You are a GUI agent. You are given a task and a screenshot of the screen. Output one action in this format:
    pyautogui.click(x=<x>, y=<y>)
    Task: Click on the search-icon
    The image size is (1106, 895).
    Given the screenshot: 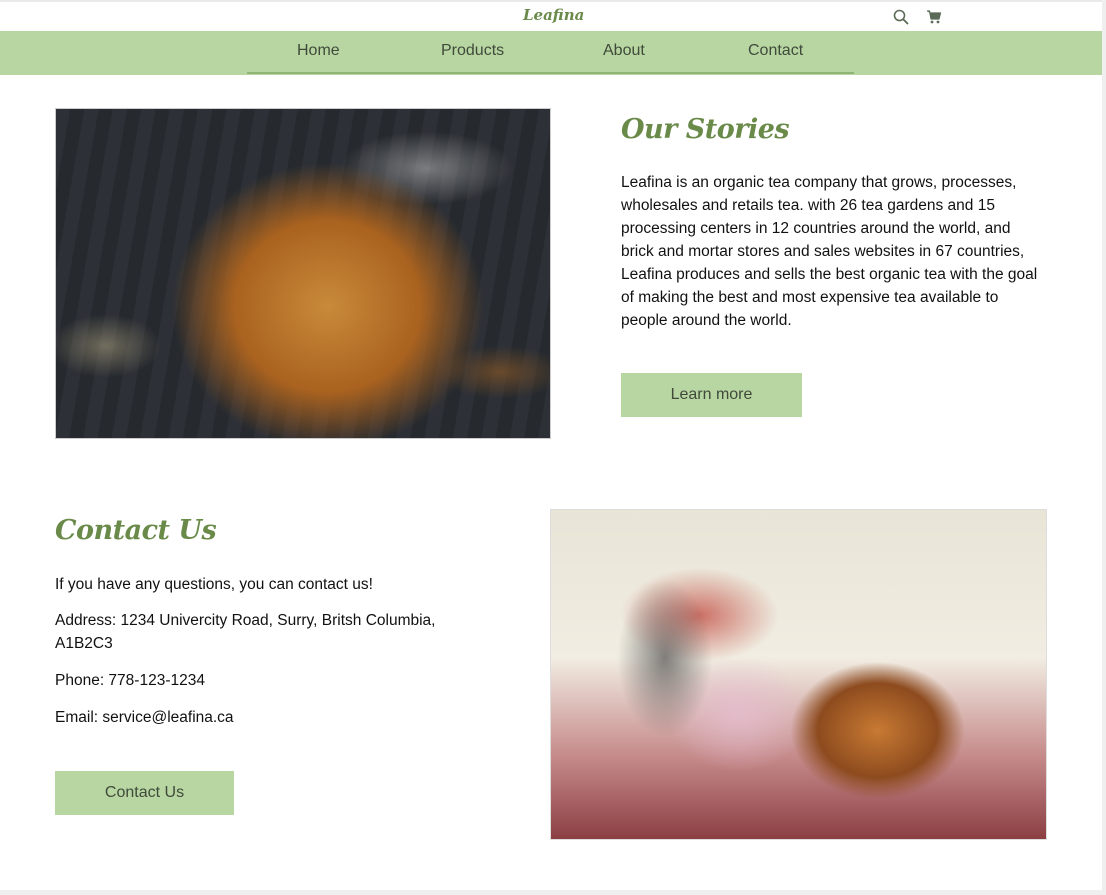 What is the action you would take?
    pyautogui.click(x=901, y=17)
    